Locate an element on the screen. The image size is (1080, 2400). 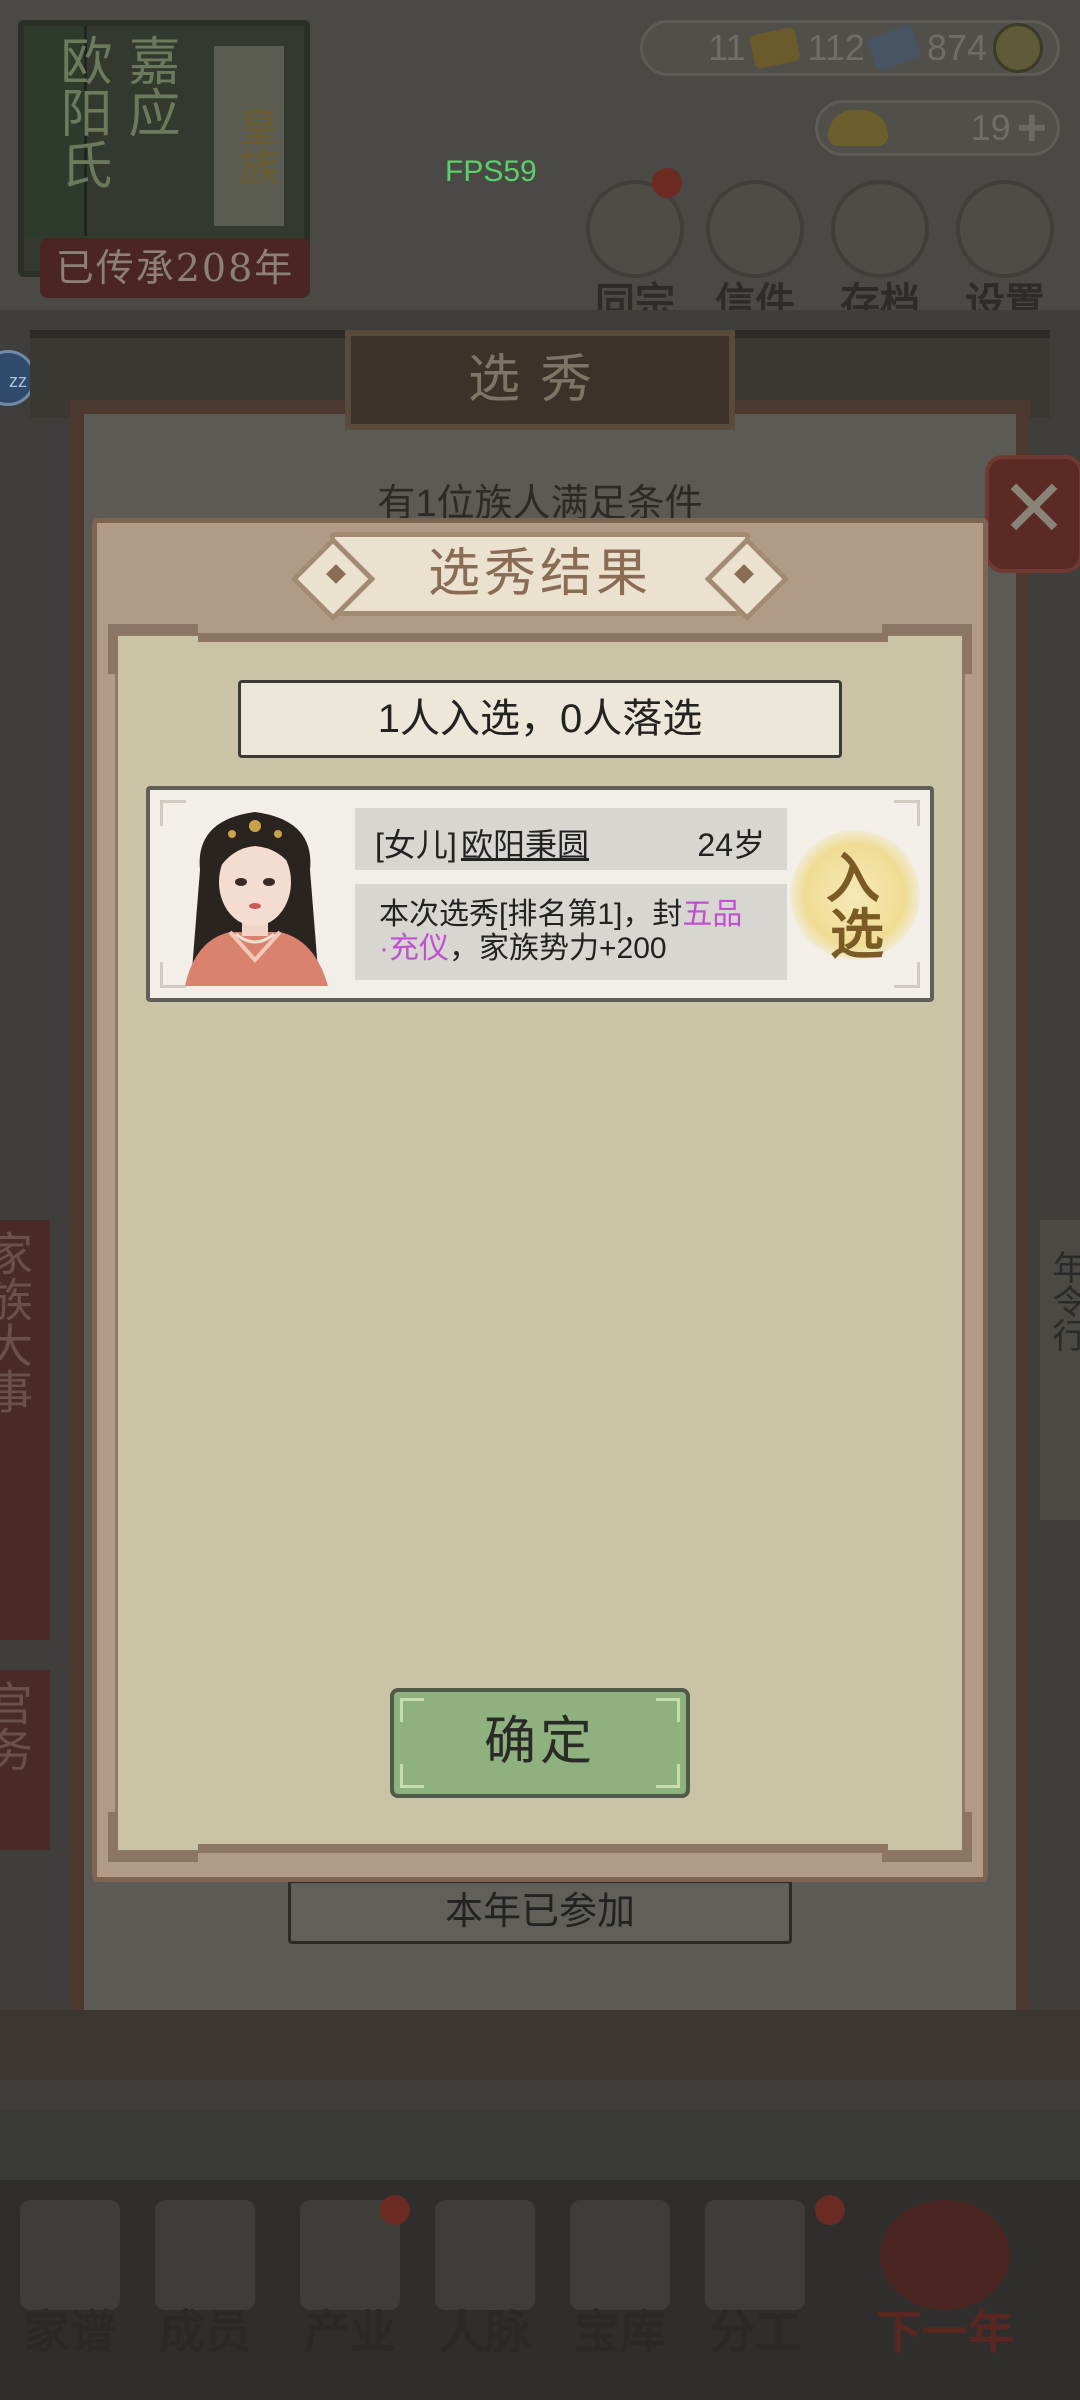
ingot-icon is located at coordinates (858, 128).